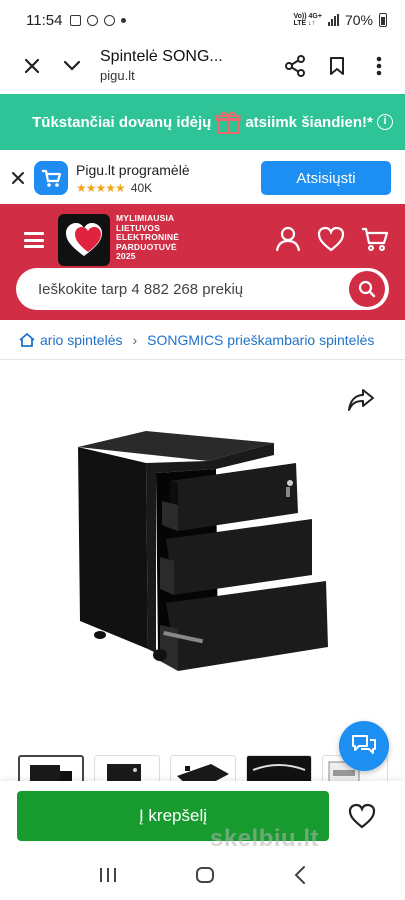 The image size is (405, 900). I want to click on search-button, so click(367, 289).